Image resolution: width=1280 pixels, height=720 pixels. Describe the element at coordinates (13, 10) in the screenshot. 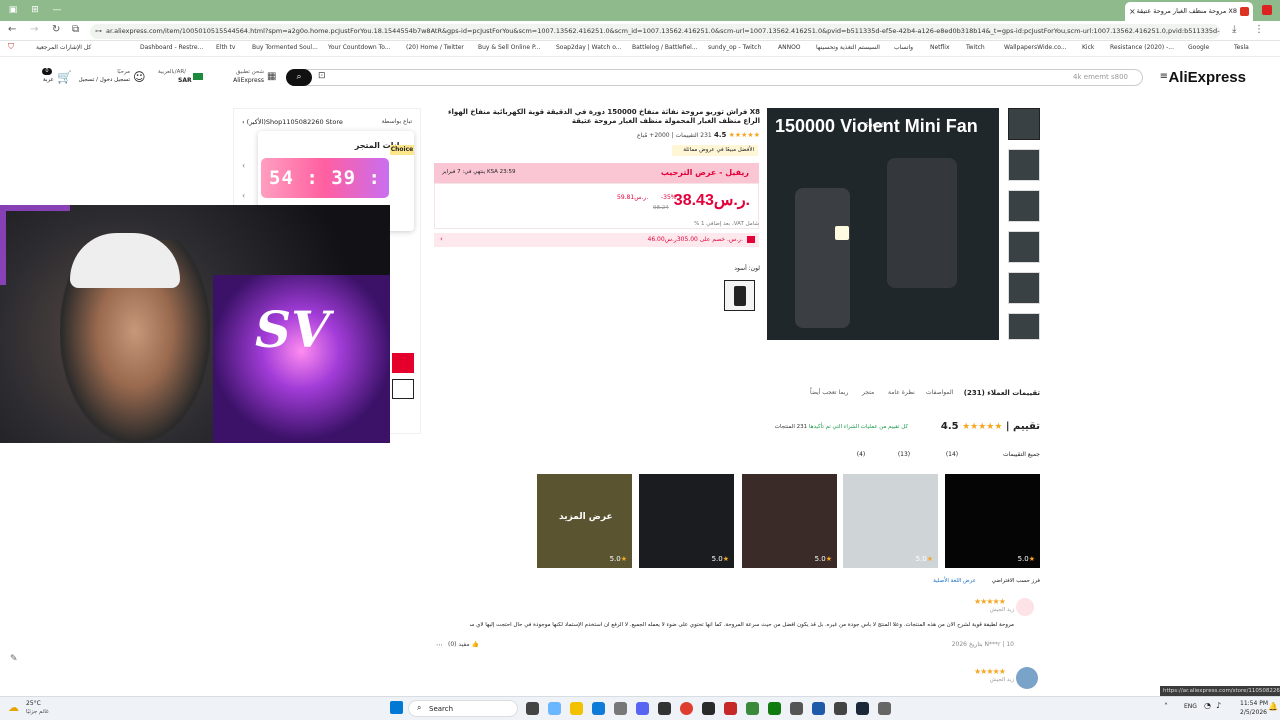

I see `window-menu-icon: ▣` at that location.